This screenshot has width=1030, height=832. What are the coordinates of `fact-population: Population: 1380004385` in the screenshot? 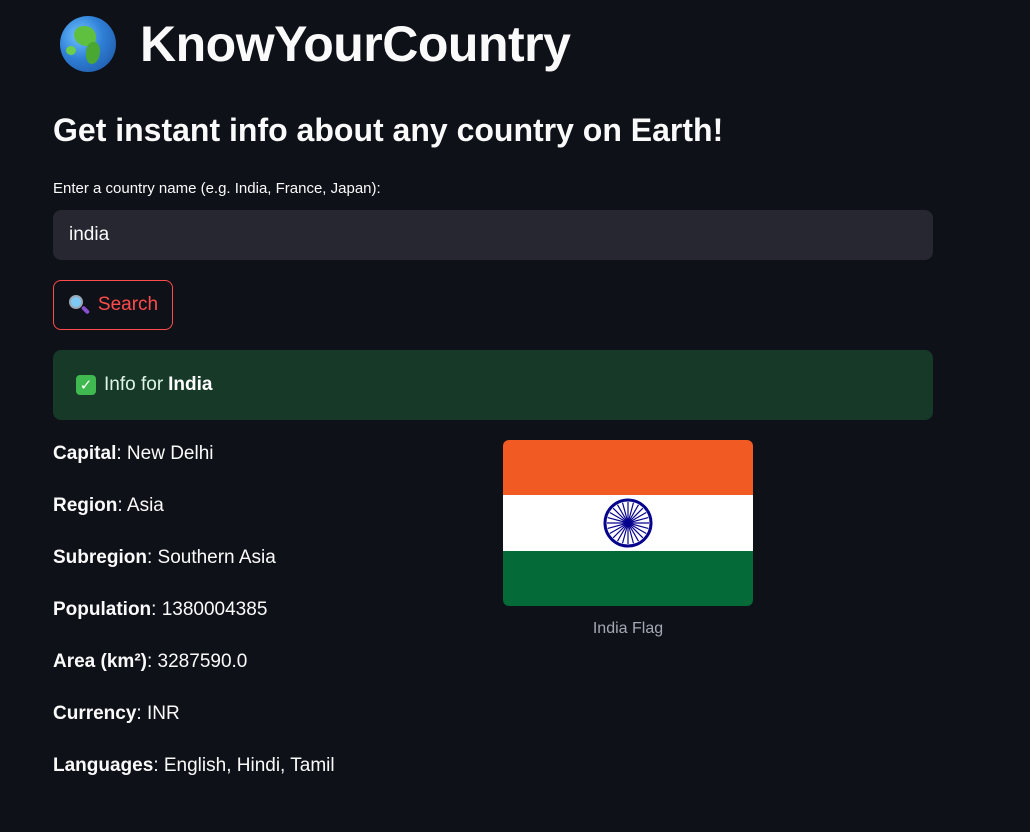 It's located at (160, 609).